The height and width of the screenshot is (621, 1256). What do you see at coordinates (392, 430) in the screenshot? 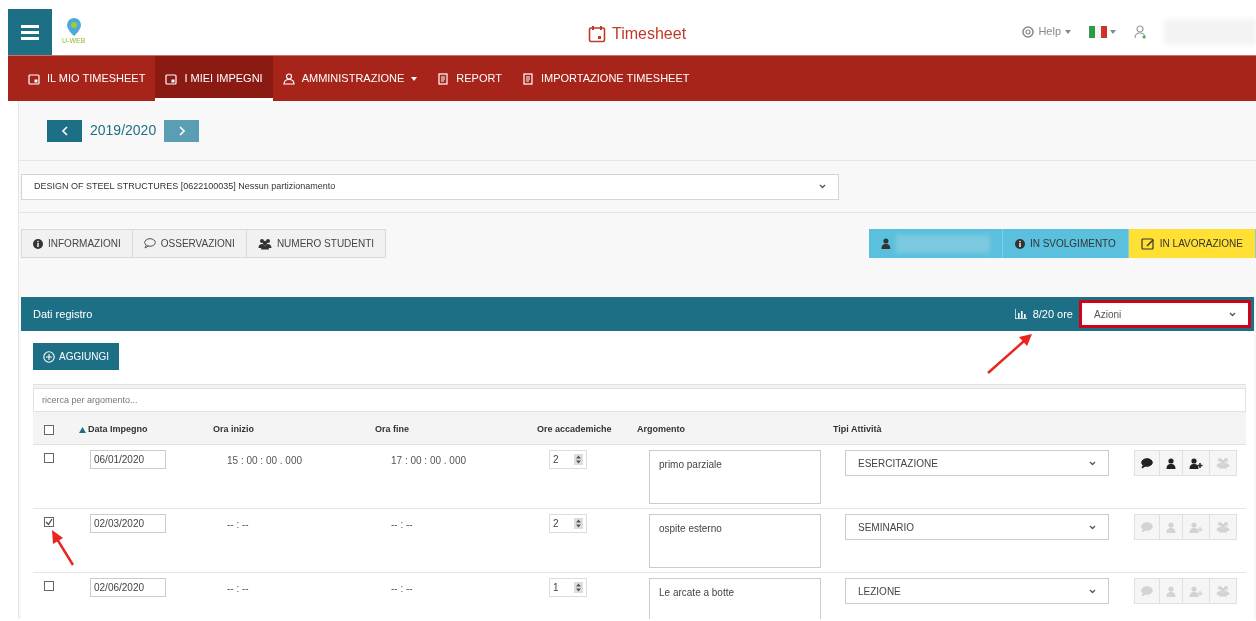
I see `column-header: Ora fine` at bounding box center [392, 430].